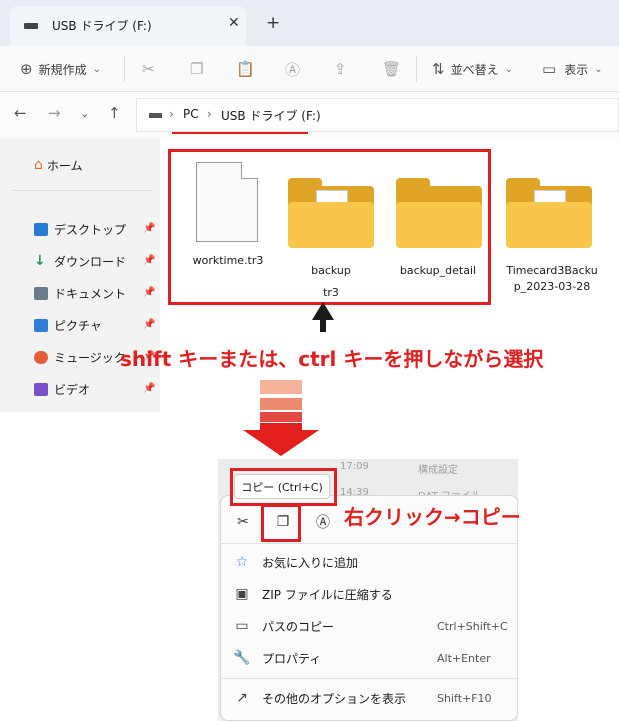  I want to click on file-name: Timecard3Backu, so click(552, 270).